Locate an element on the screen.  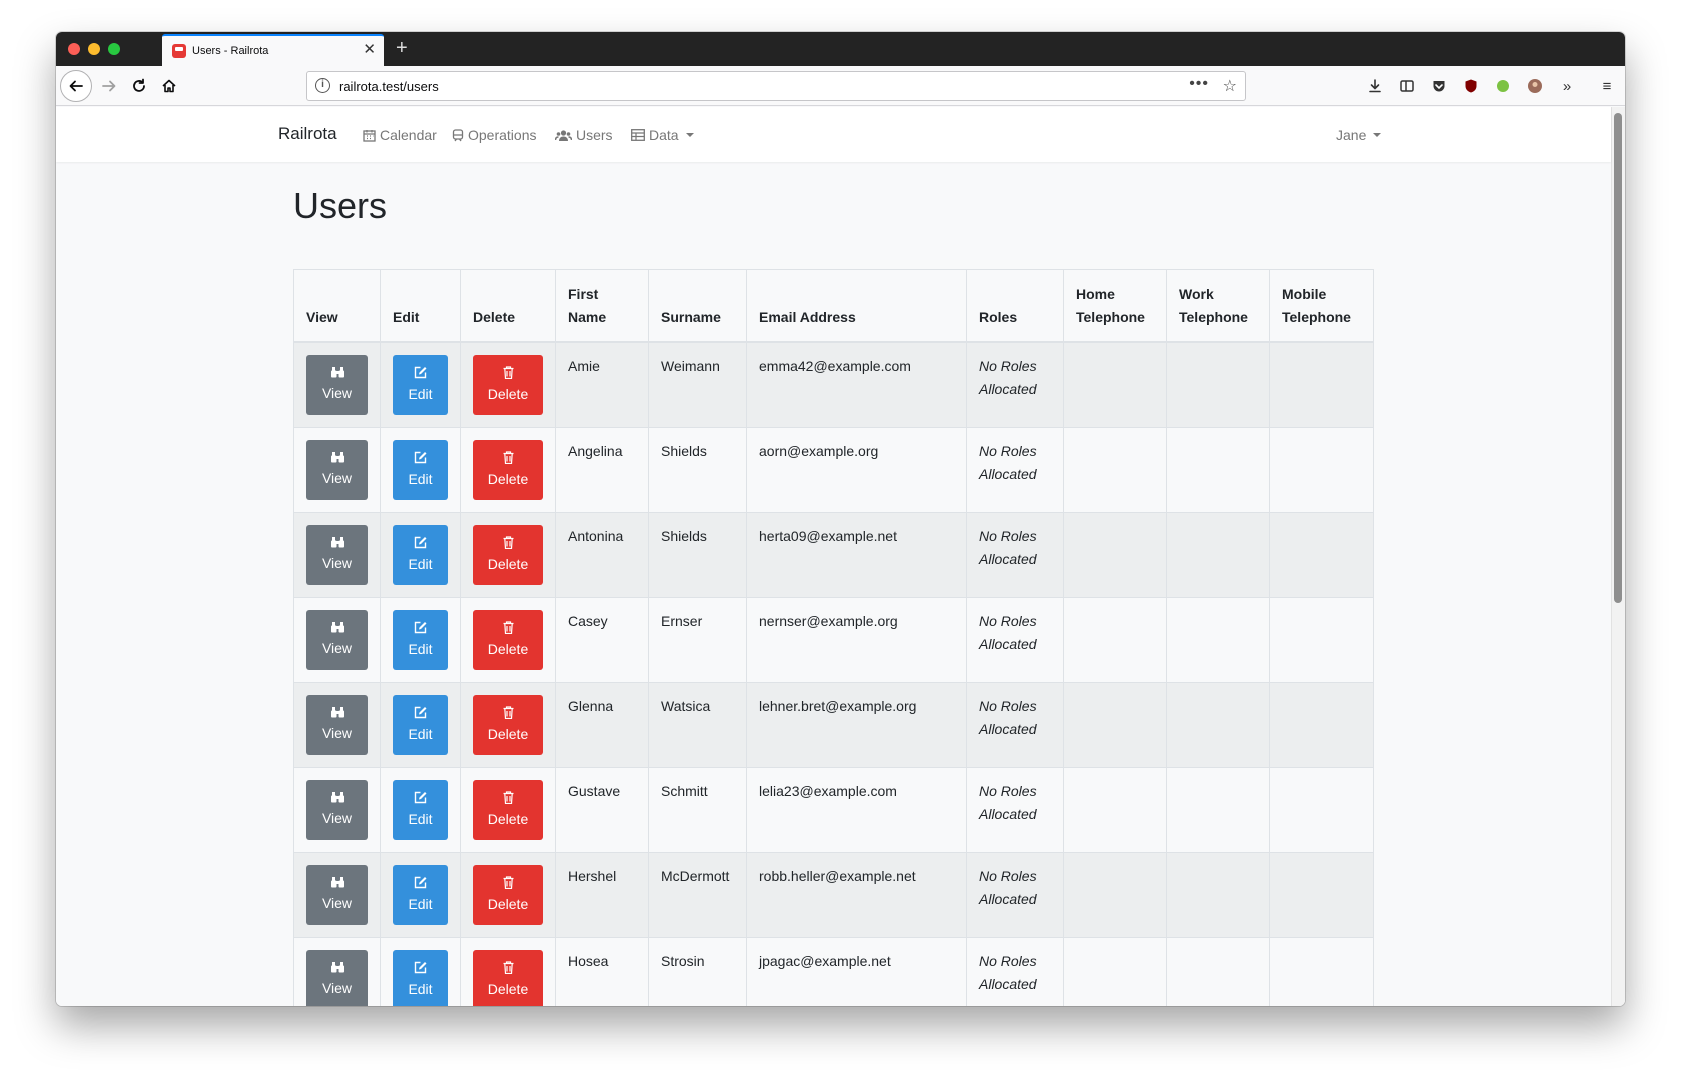
minimize-window-button is located at coordinates (94, 49).